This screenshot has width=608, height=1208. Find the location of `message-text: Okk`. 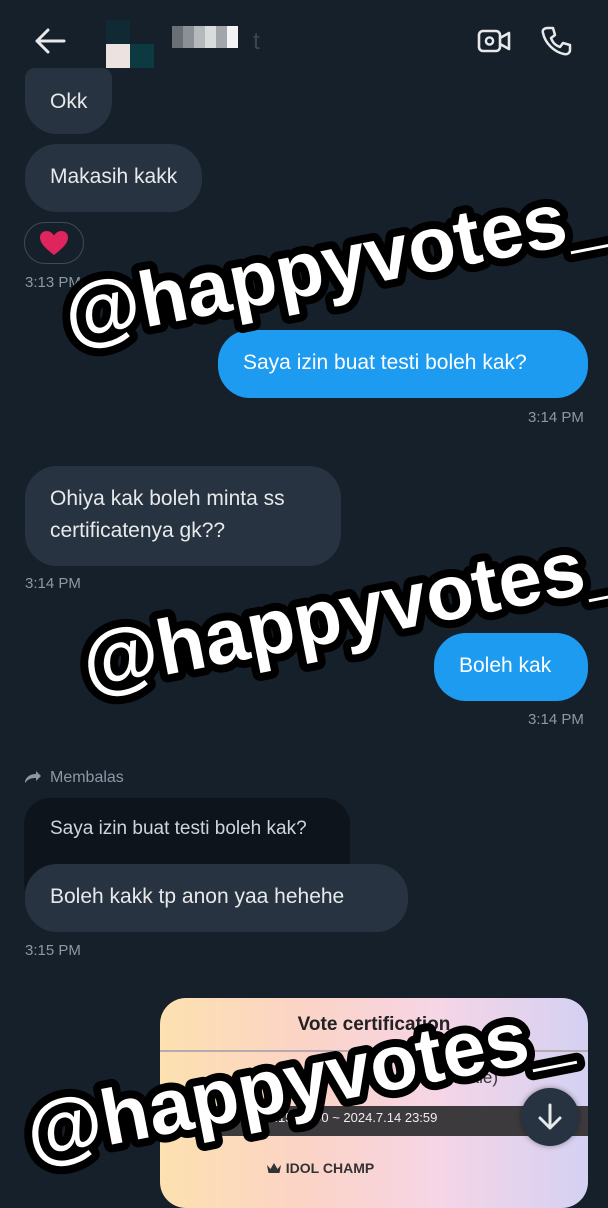

message-text: Okk is located at coordinates (69, 101).